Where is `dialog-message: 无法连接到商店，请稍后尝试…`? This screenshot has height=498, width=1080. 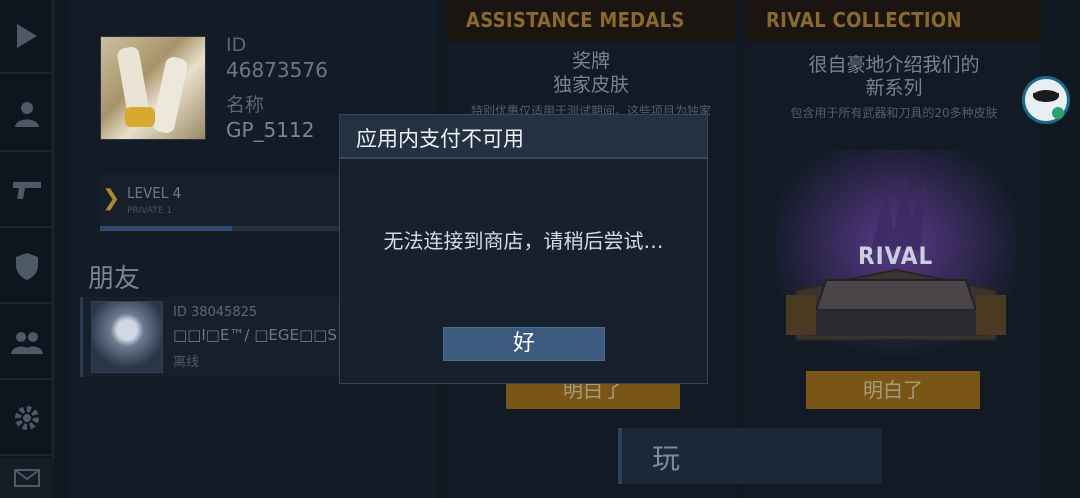 dialog-message: 无法连接到商店，请稍后尝试… is located at coordinates (523, 241).